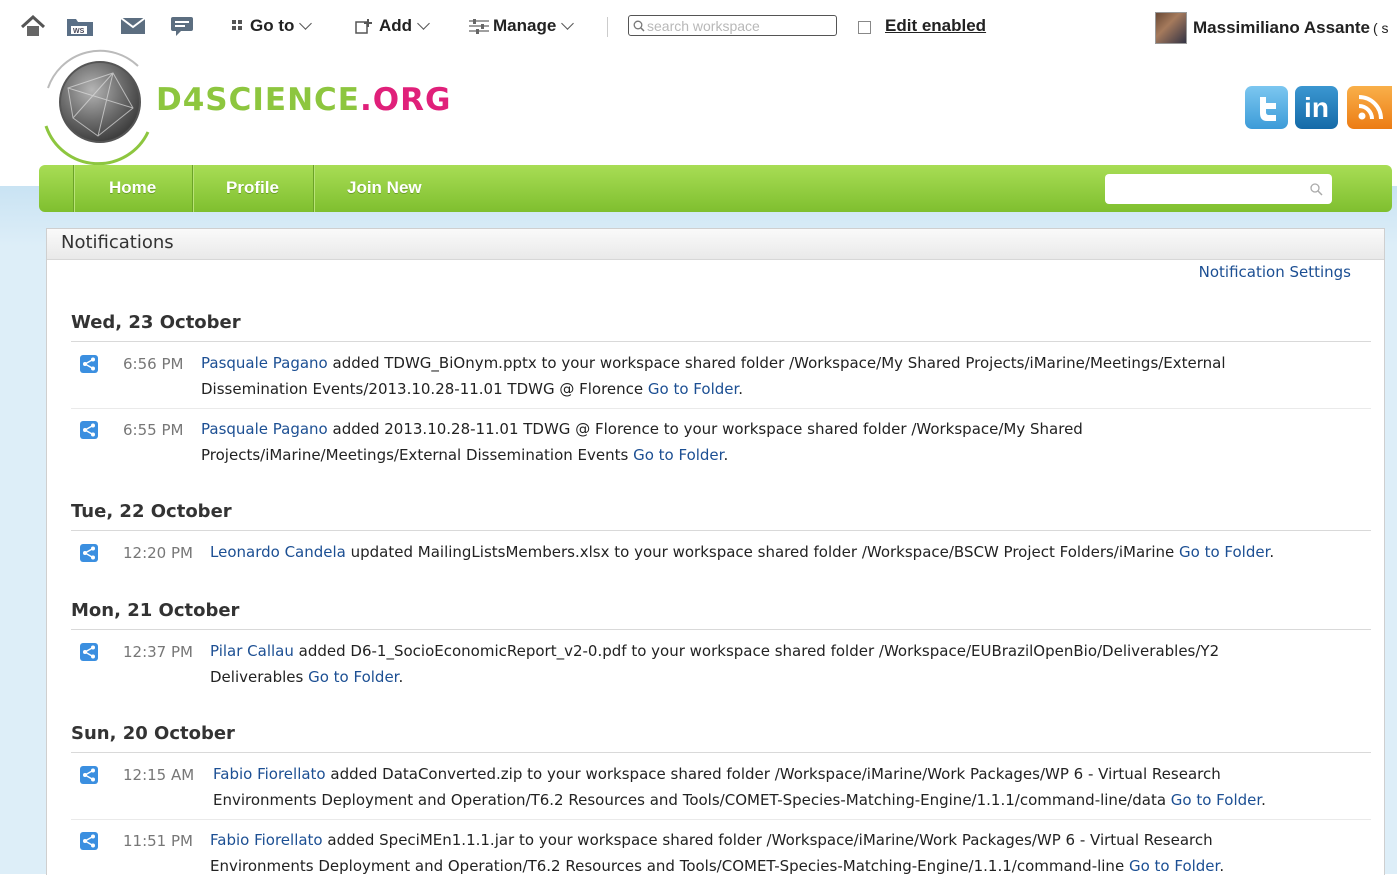 This screenshot has width=1397, height=879. I want to click on add-label: Add, so click(396, 25).